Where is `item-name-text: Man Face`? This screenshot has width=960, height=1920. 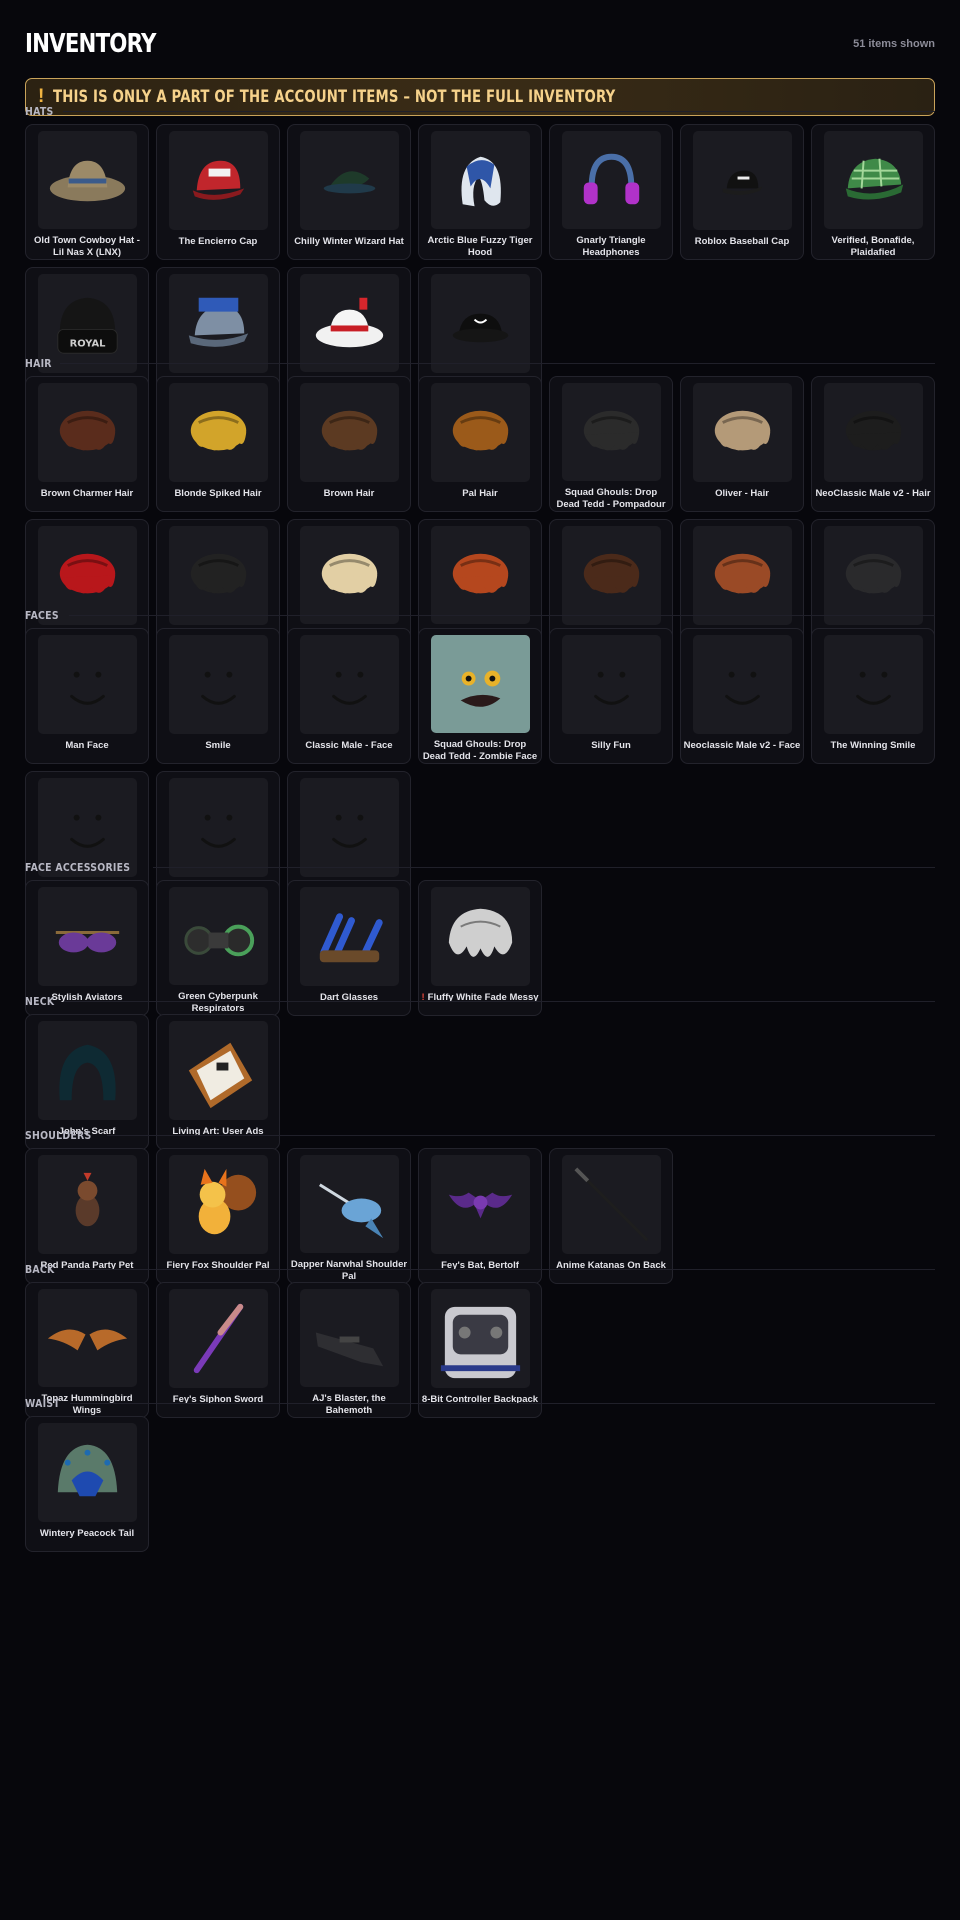 item-name-text: Man Face is located at coordinates (87, 745).